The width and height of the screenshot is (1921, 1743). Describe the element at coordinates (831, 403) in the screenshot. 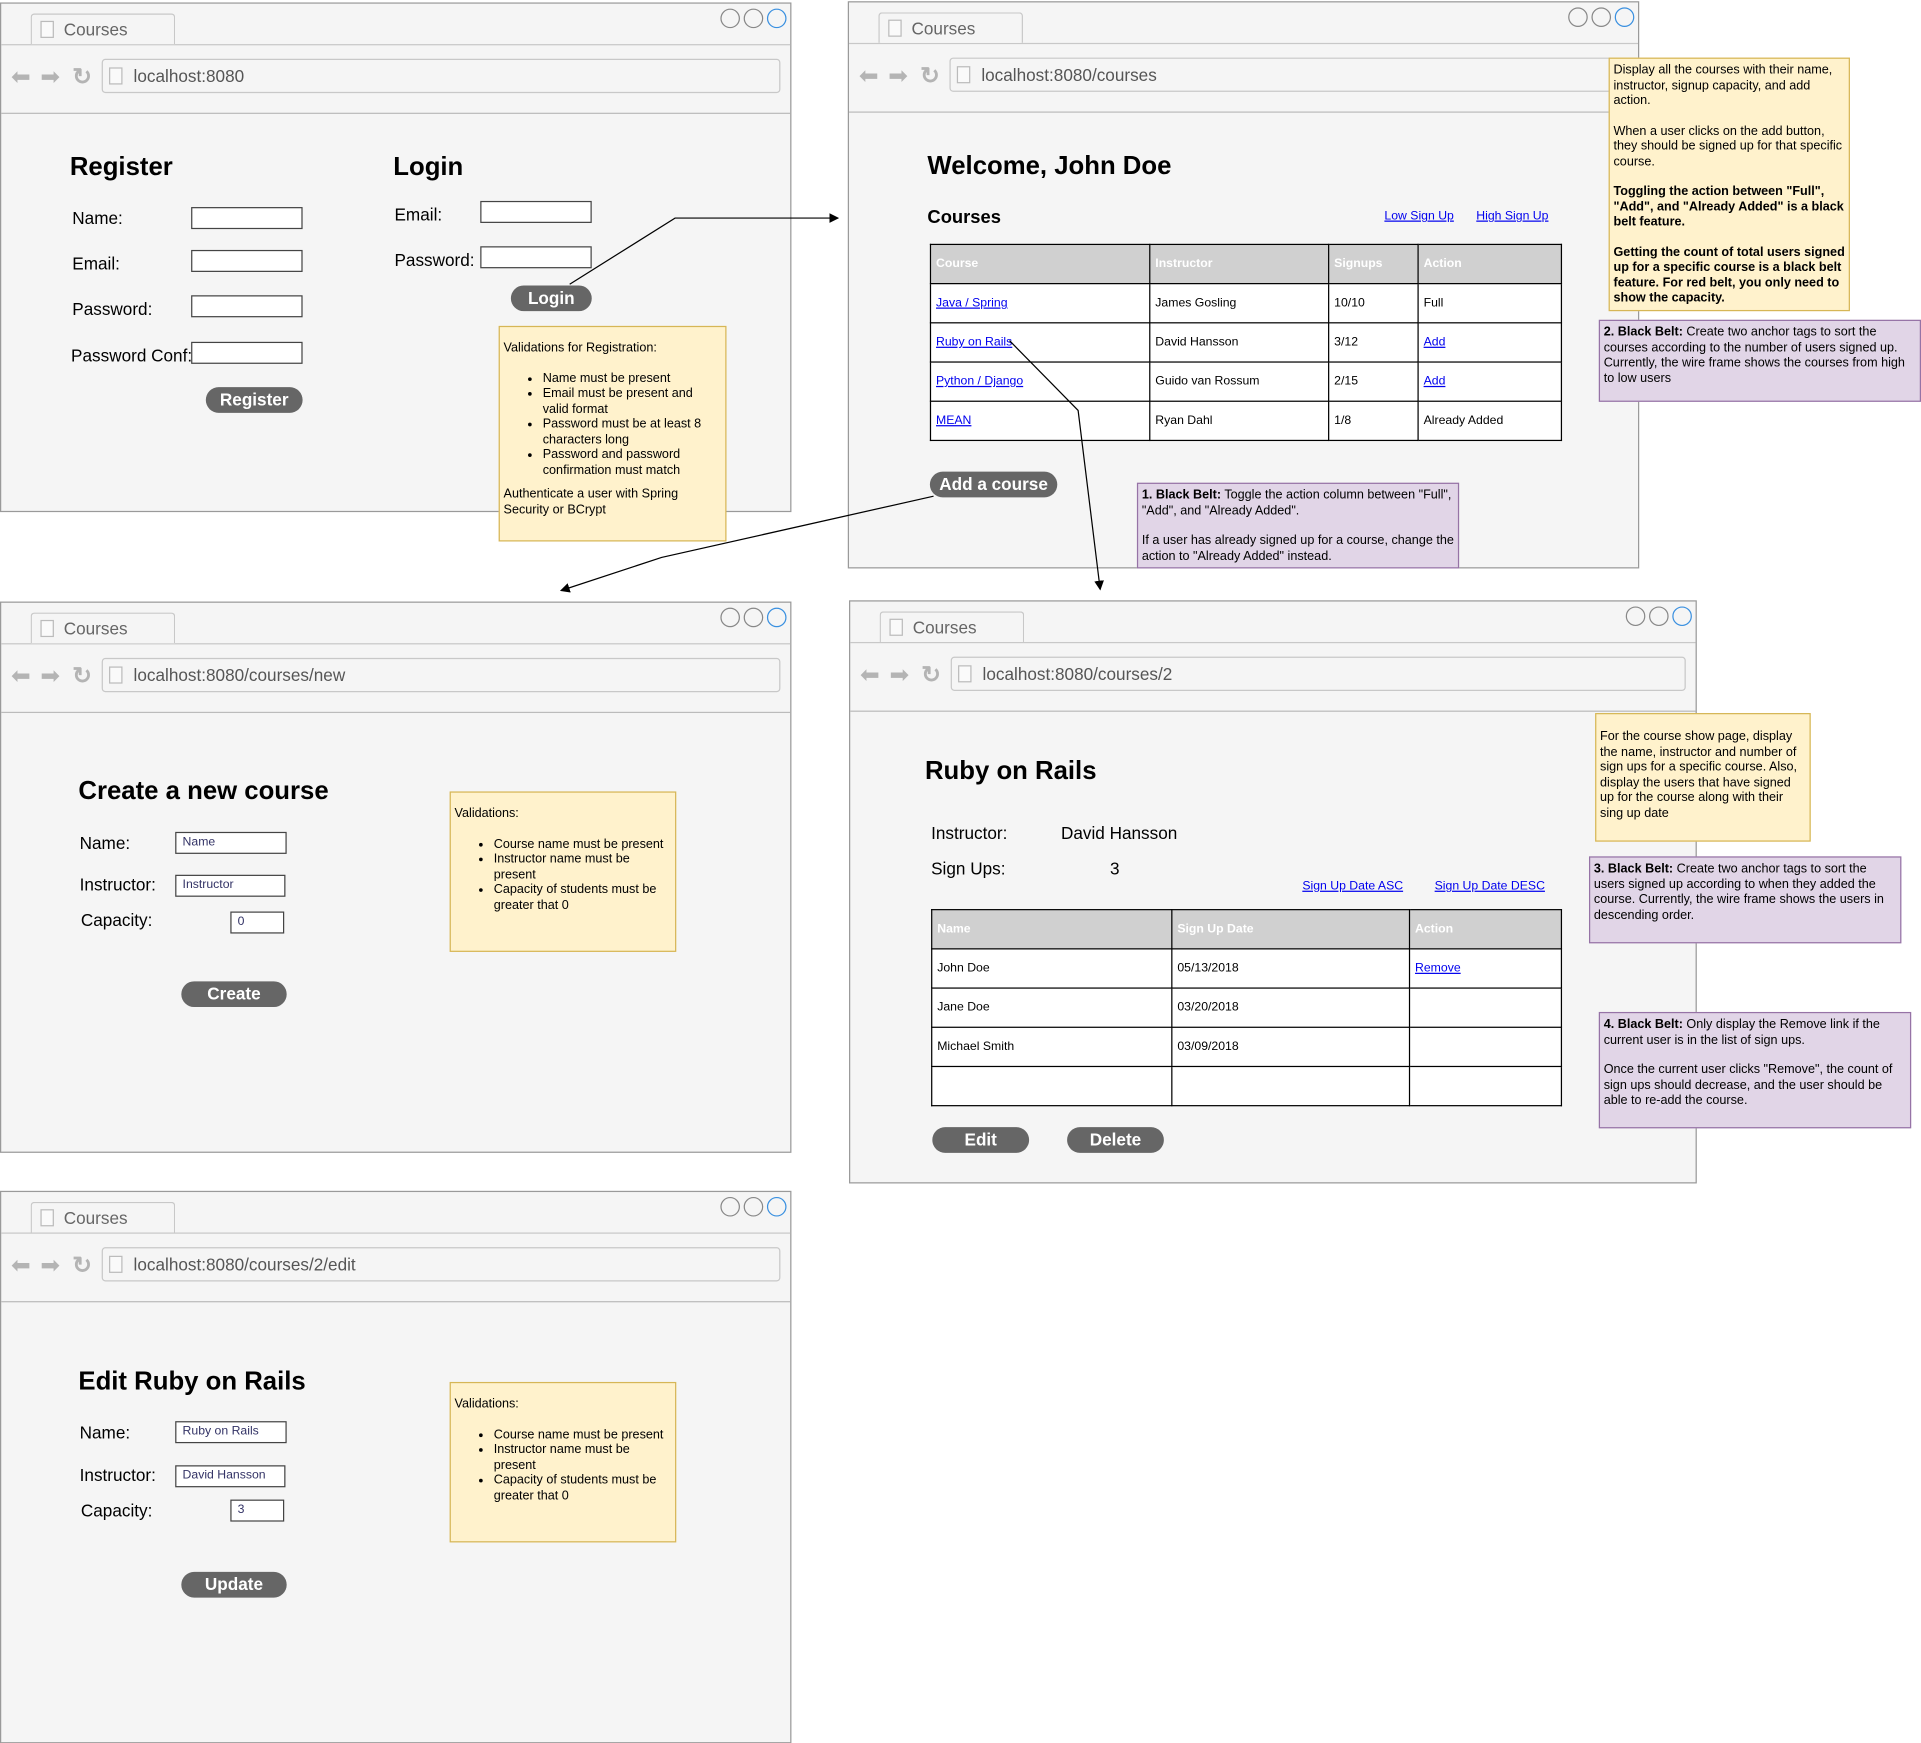

I see `flow-arrows` at that location.